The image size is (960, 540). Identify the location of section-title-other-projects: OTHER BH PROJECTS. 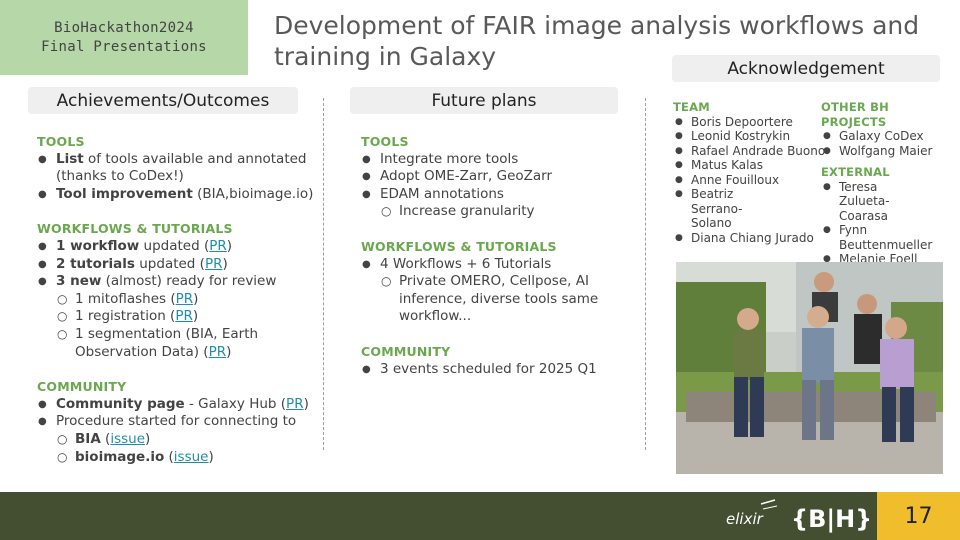
(855, 114).